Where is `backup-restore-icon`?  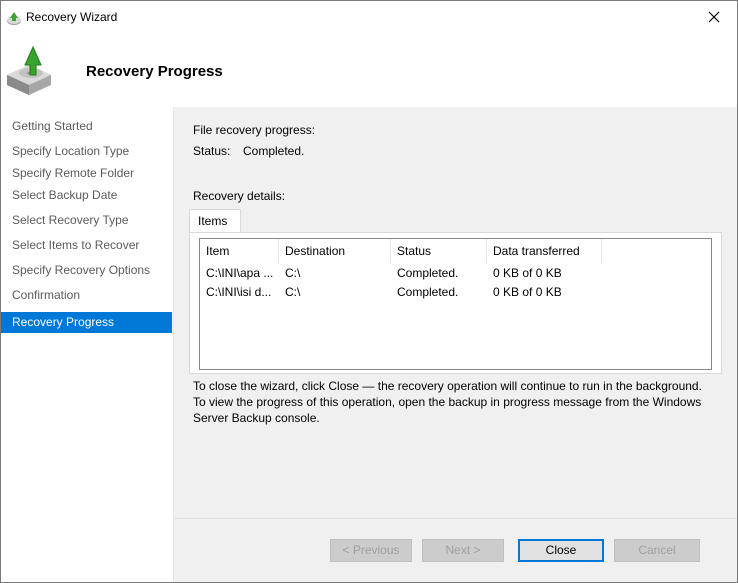 backup-restore-icon is located at coordinates (29, 69).